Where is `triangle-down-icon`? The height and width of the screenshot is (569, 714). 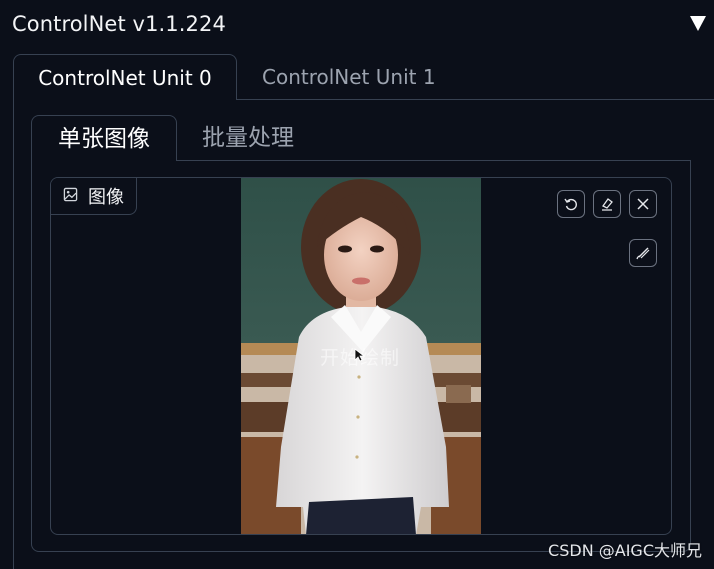
triangle-down-icon is located at coordinates (698, 23).